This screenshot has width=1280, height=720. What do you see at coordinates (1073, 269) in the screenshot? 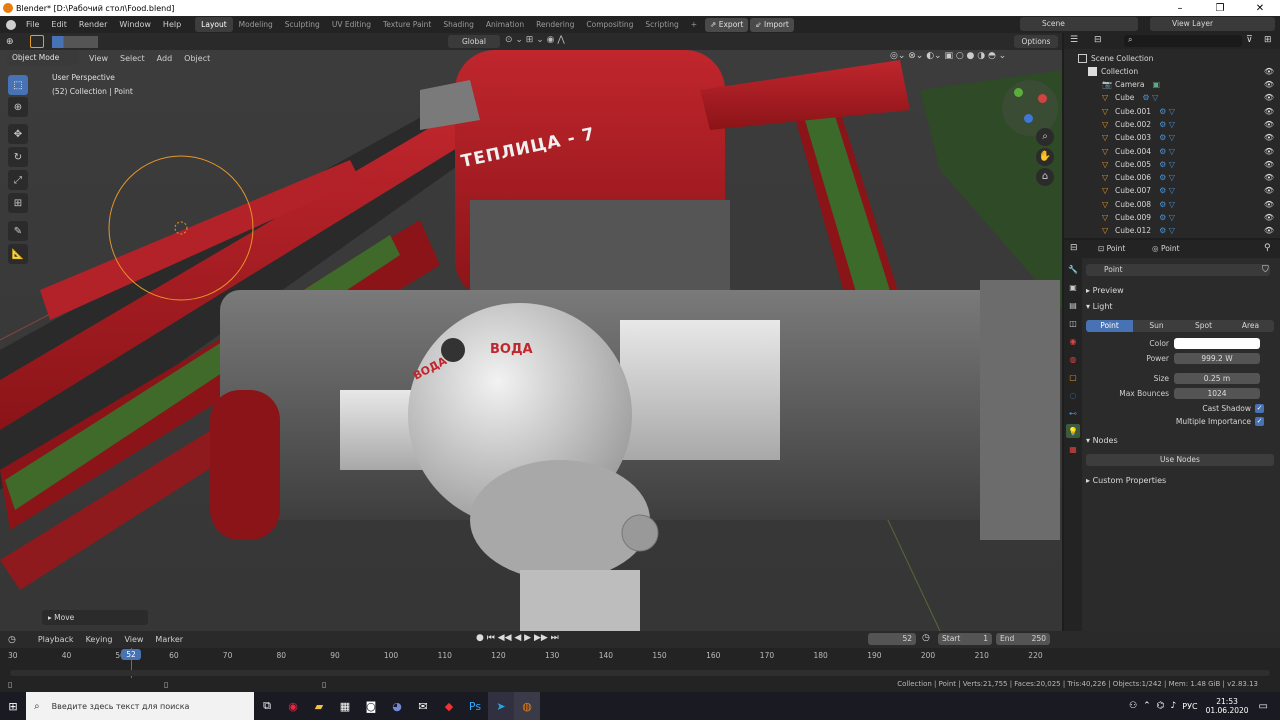
I see `tool-tab-icon: 🔧` at bounding box center [1073, 269].